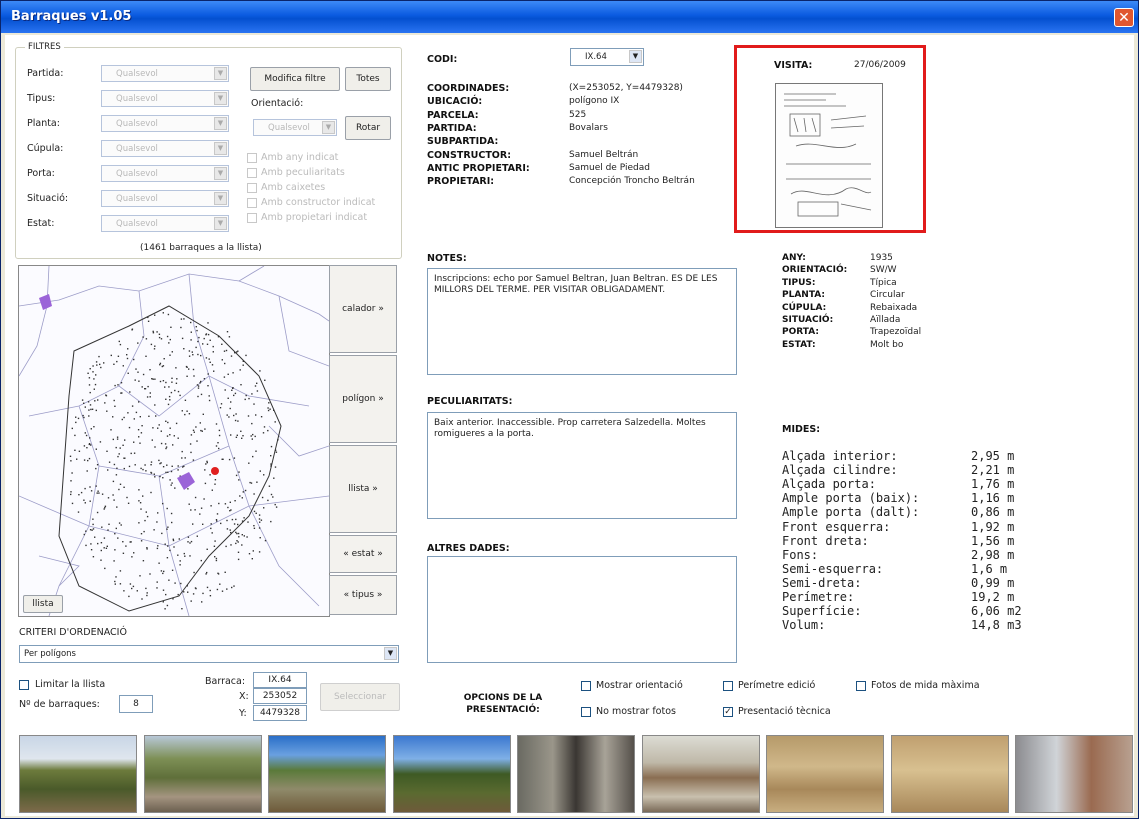  I want to click on filter-label: Tipus:, so click(41, 98).